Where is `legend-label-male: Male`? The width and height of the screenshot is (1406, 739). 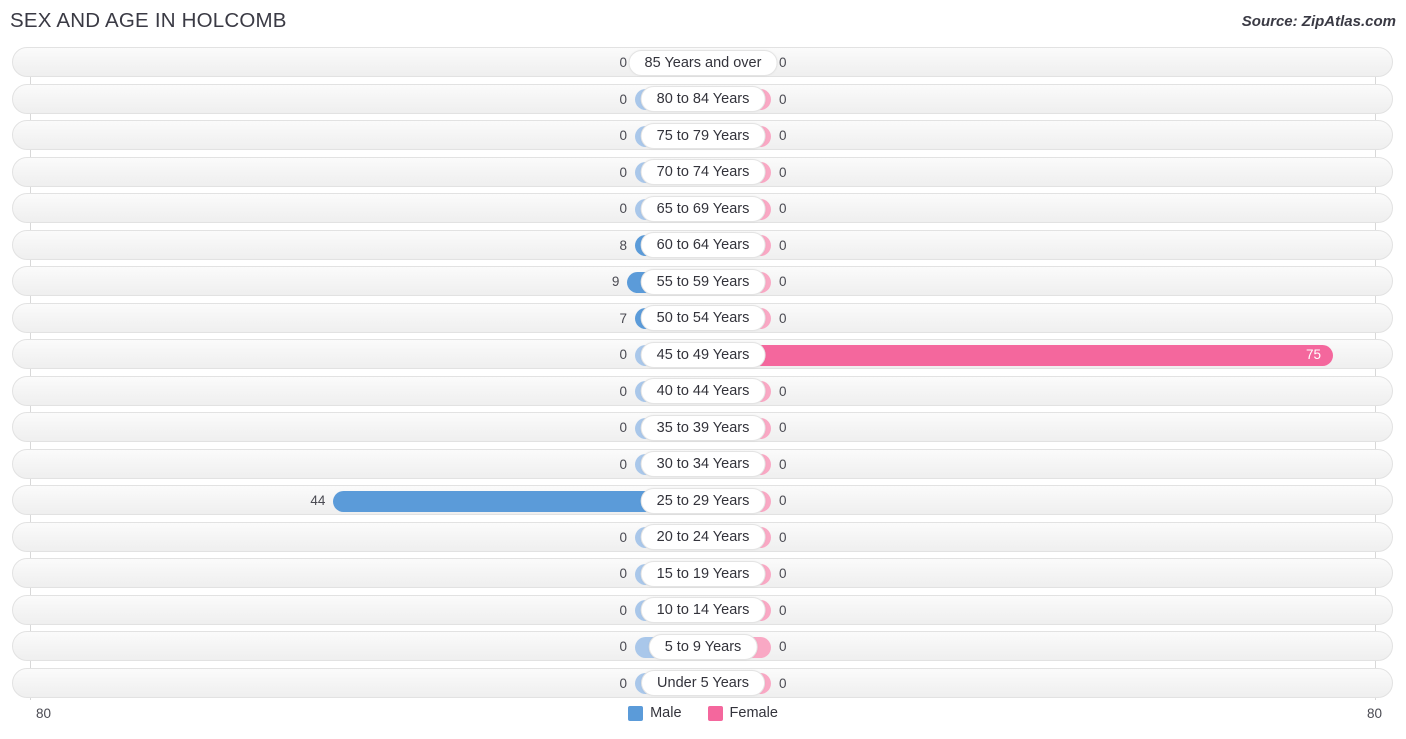 legend-label-male: Male is located at coordinates (666, 713).